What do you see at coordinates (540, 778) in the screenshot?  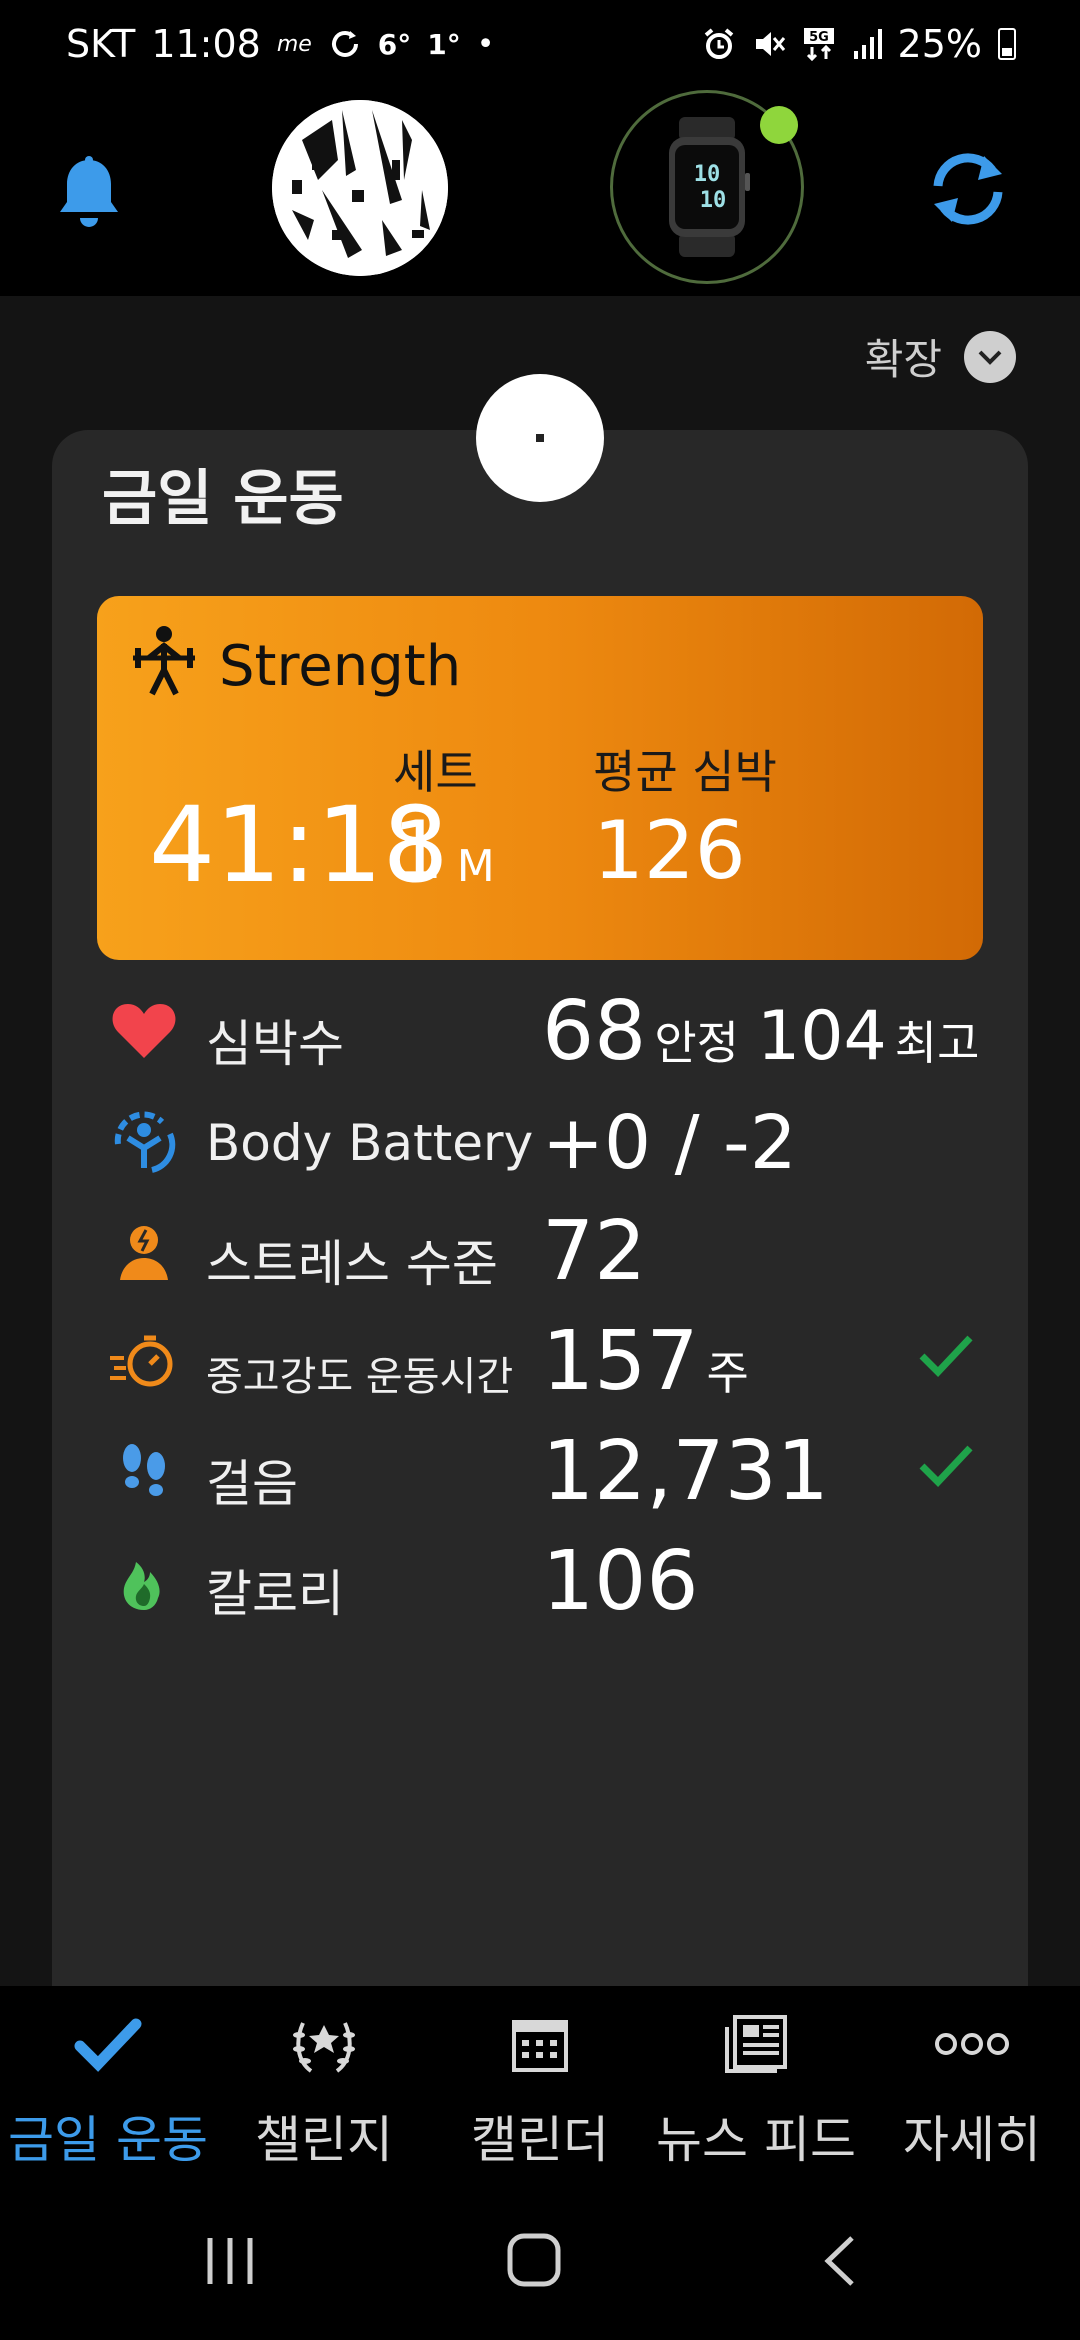 I see `activity-strength: Strength 41:18 M 세트 1 평균 심박 126` at bounding box center [540, 778].